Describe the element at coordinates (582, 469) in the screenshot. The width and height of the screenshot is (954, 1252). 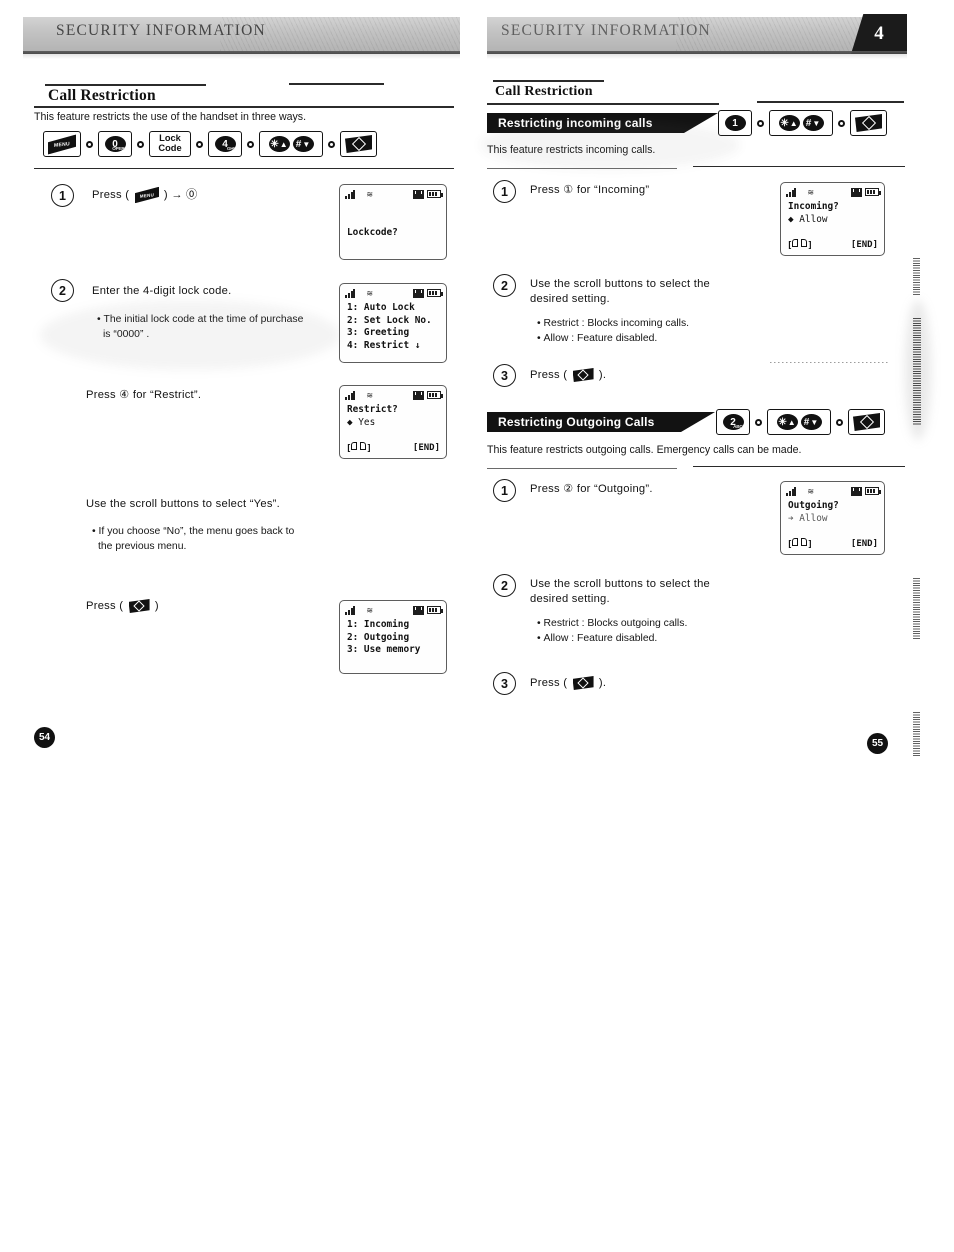
I see `divider-outgoing-a` at that location.